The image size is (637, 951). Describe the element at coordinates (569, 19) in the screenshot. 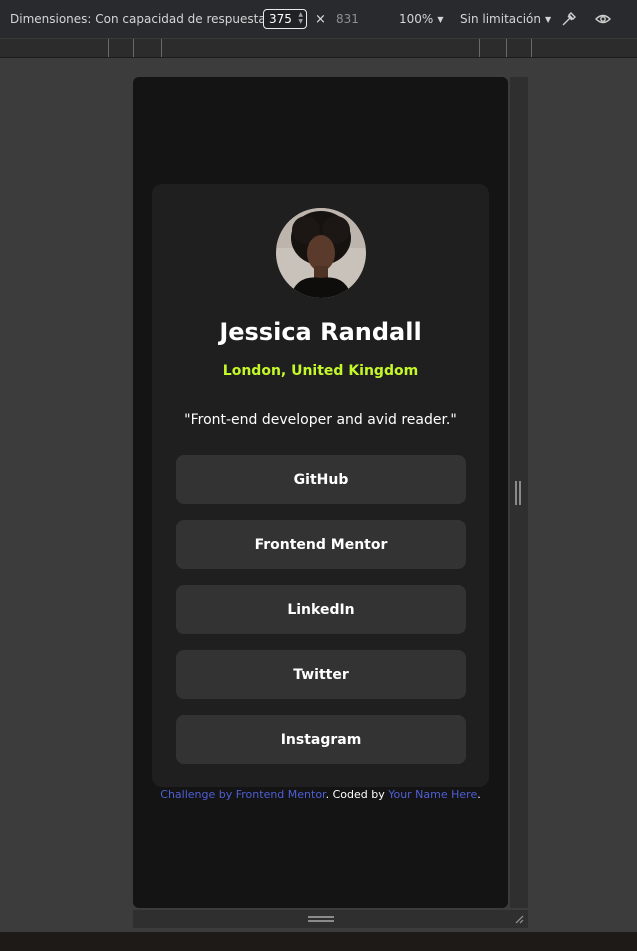

I see `eyedropper-icon` at that location.